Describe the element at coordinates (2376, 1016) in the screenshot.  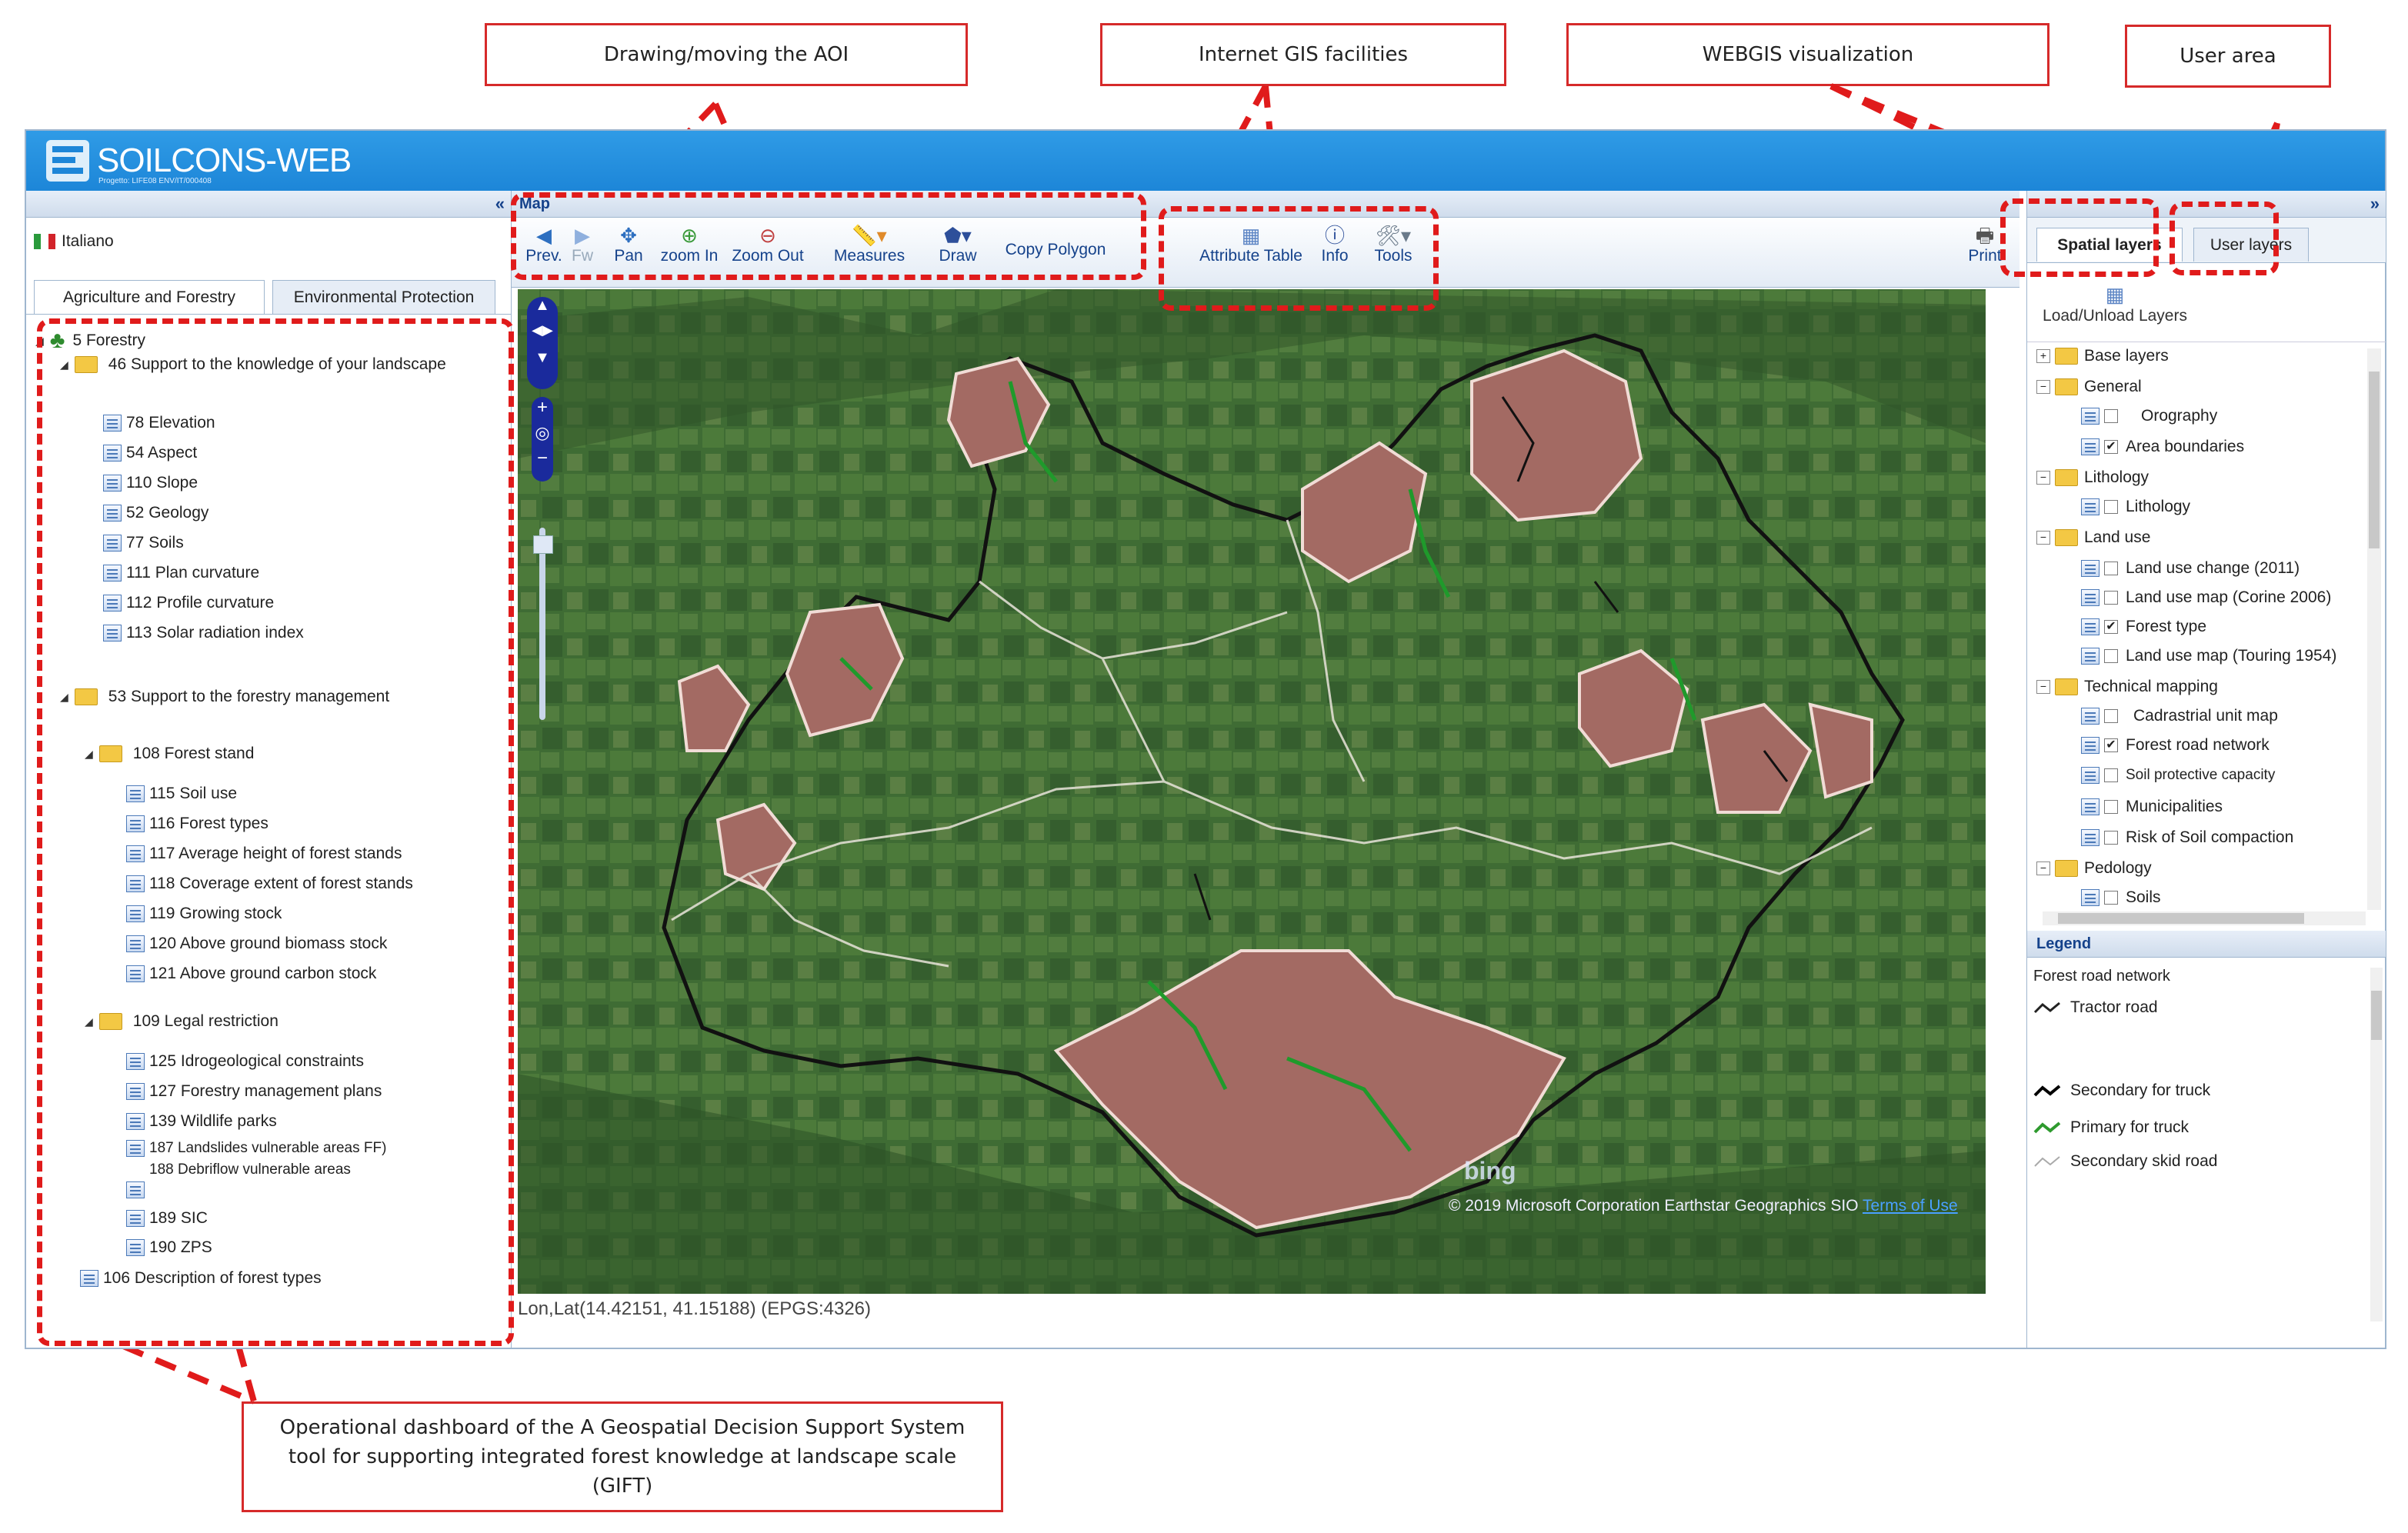
I see `legend-scroll-thumb` at that location.